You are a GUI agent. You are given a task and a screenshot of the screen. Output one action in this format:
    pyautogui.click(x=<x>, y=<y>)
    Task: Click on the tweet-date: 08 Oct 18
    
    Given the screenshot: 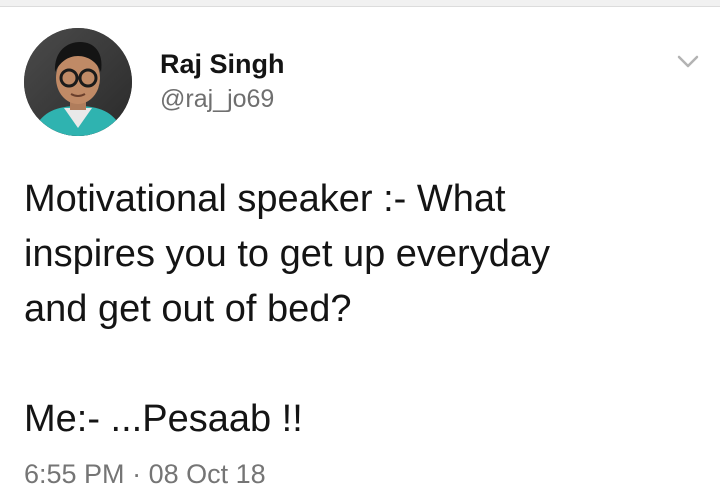 What is the action you would take?
    pyautogui.click(x=207, y=474)
    